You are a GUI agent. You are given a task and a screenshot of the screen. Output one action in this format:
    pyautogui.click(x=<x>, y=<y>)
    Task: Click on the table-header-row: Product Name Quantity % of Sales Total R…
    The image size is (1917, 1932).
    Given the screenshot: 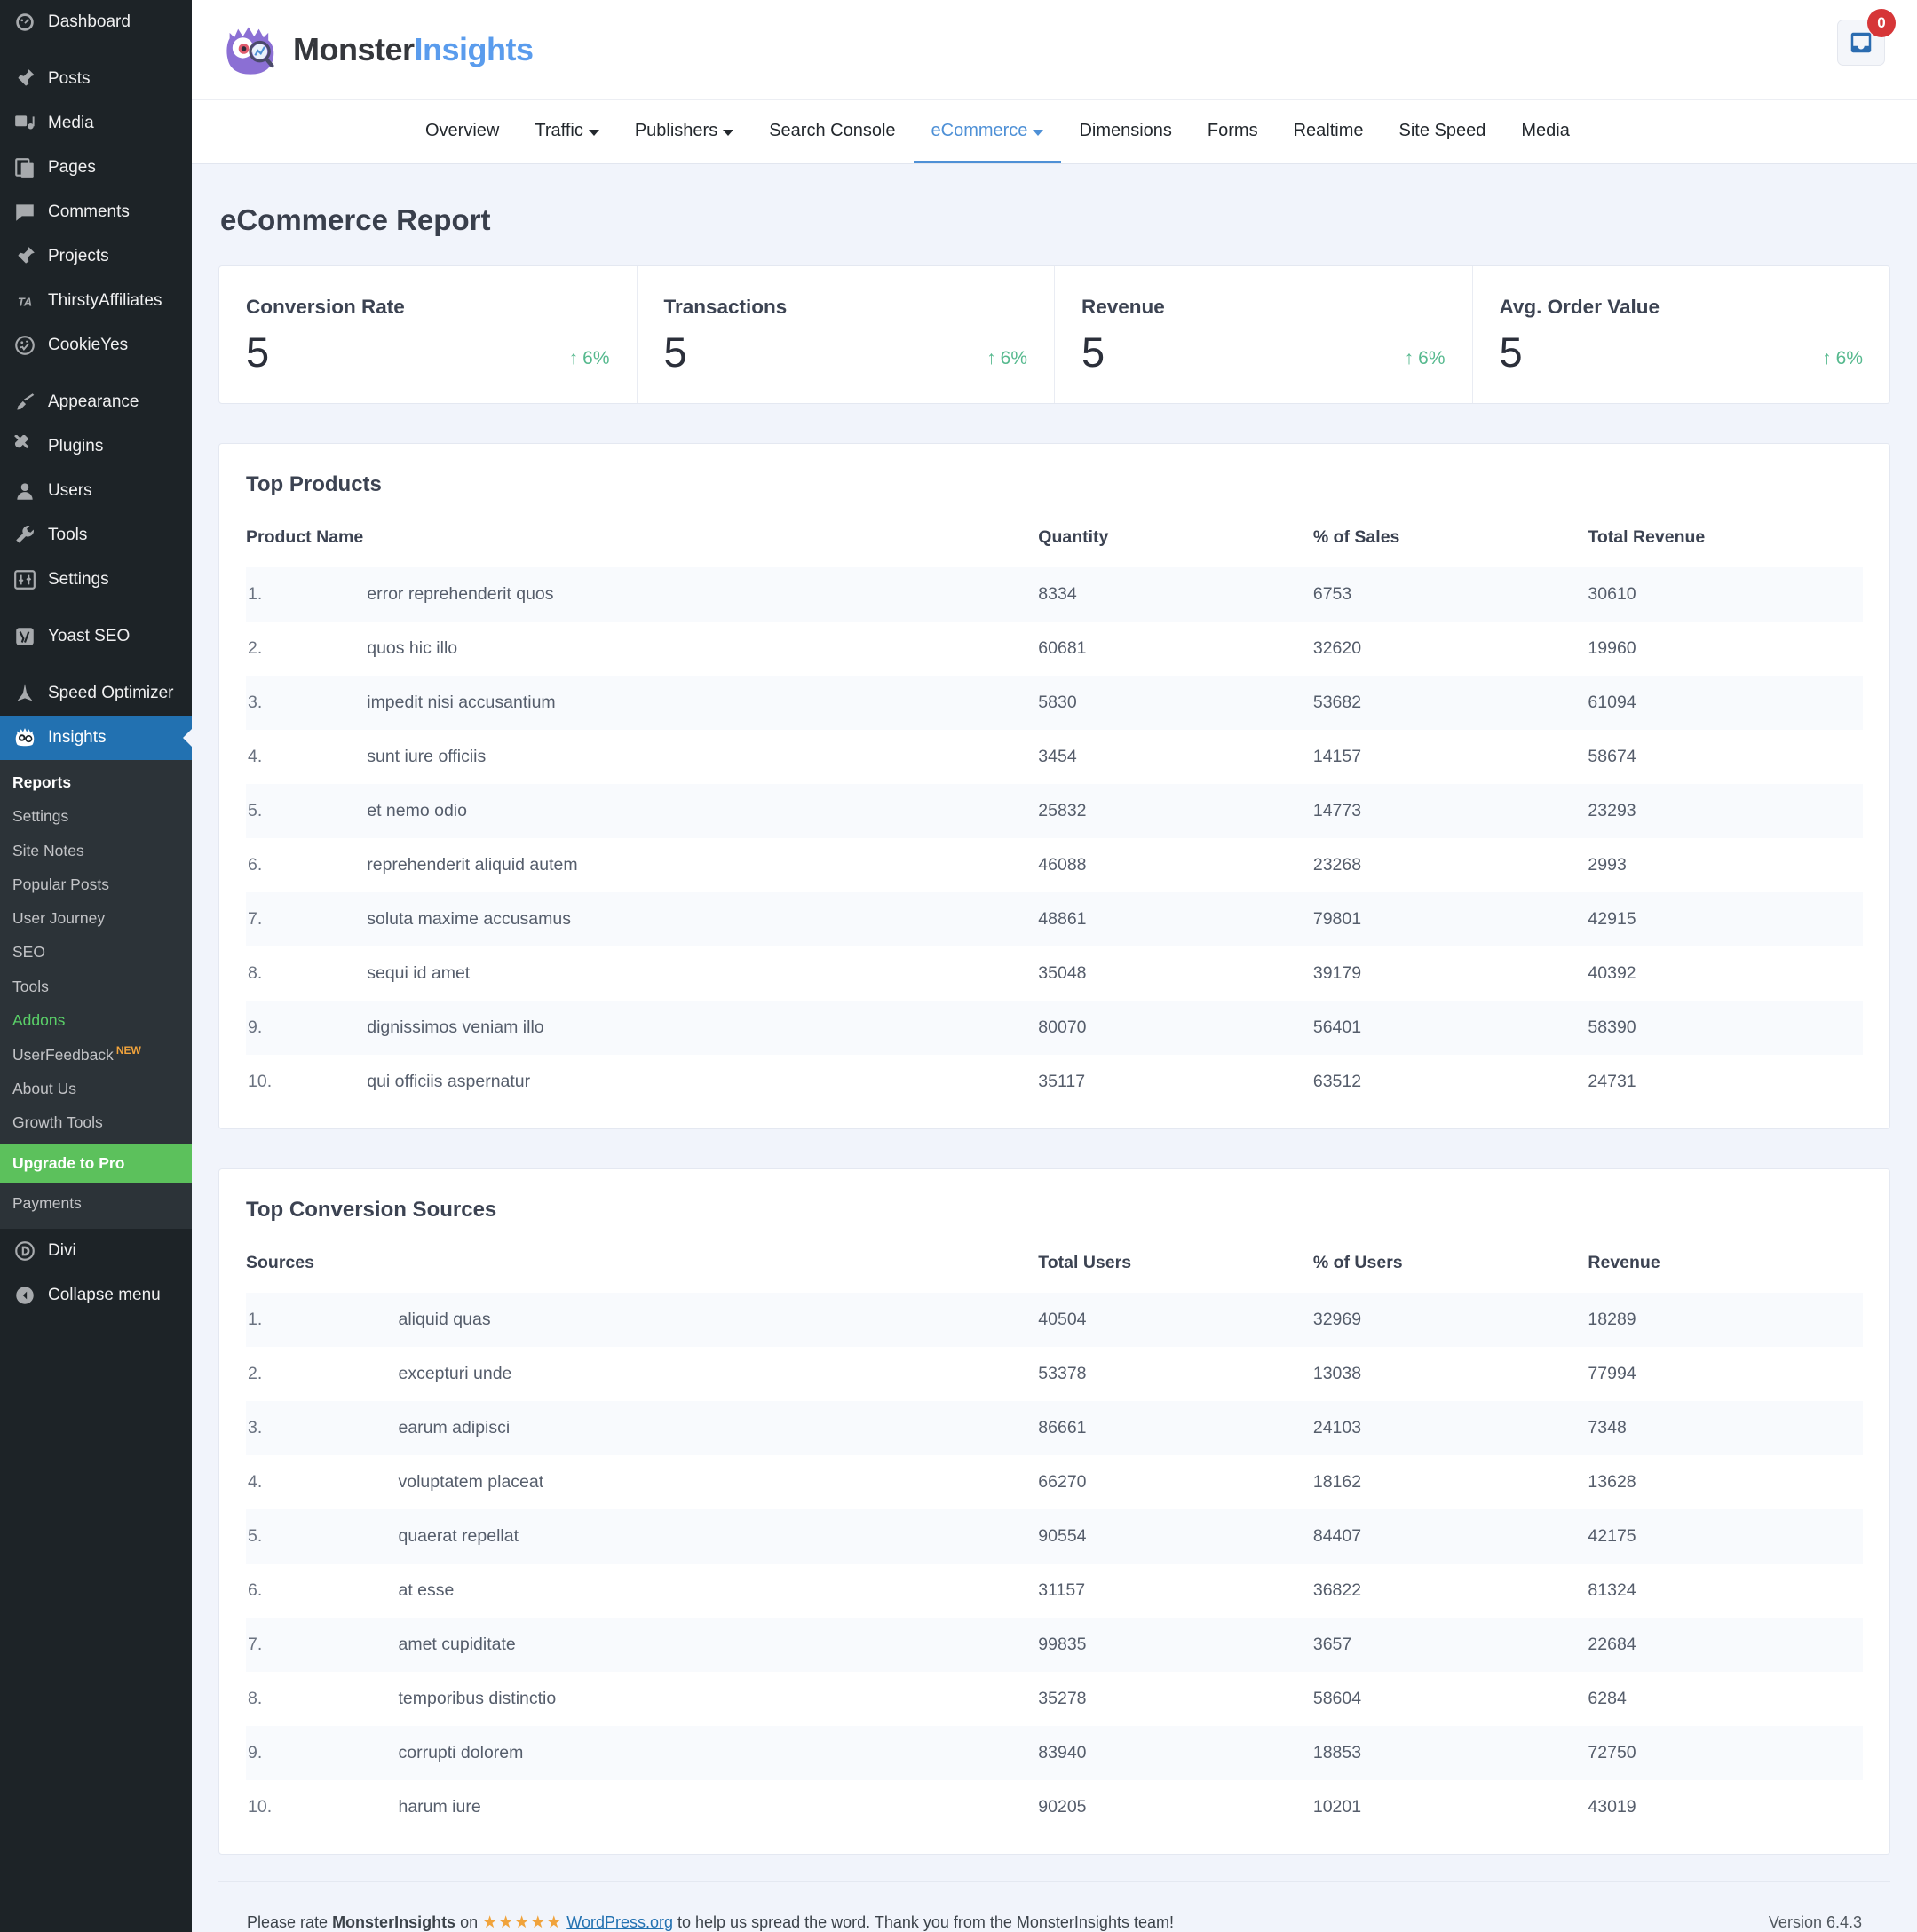 What is the action you would take?
    pyautogui.click(x=1054, y=547)
    